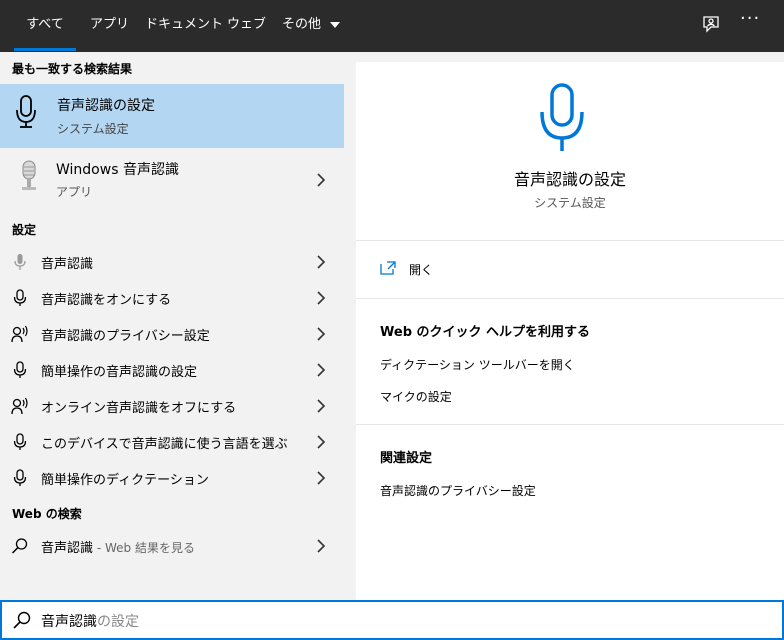 The height and width of the screenshot is (640, 784). I want to click on preview-subtitle: システム設定, so click(570, 203).